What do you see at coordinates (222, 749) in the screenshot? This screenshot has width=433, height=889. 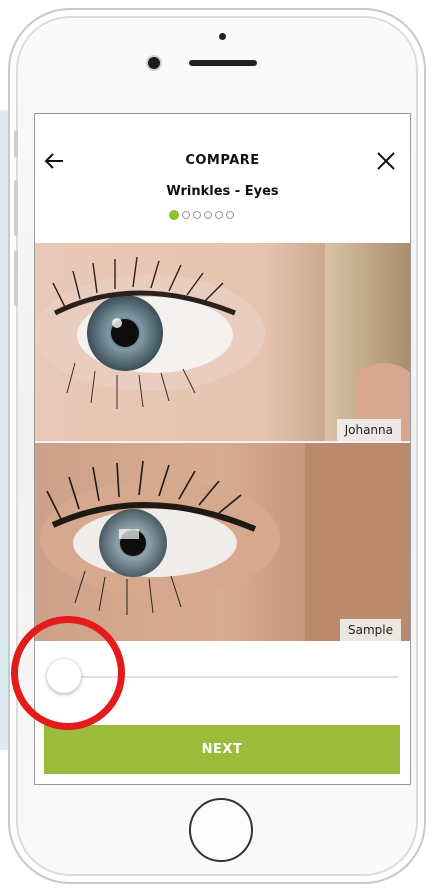 I see `next-button: NEXT` at bounding box center [222, 749].